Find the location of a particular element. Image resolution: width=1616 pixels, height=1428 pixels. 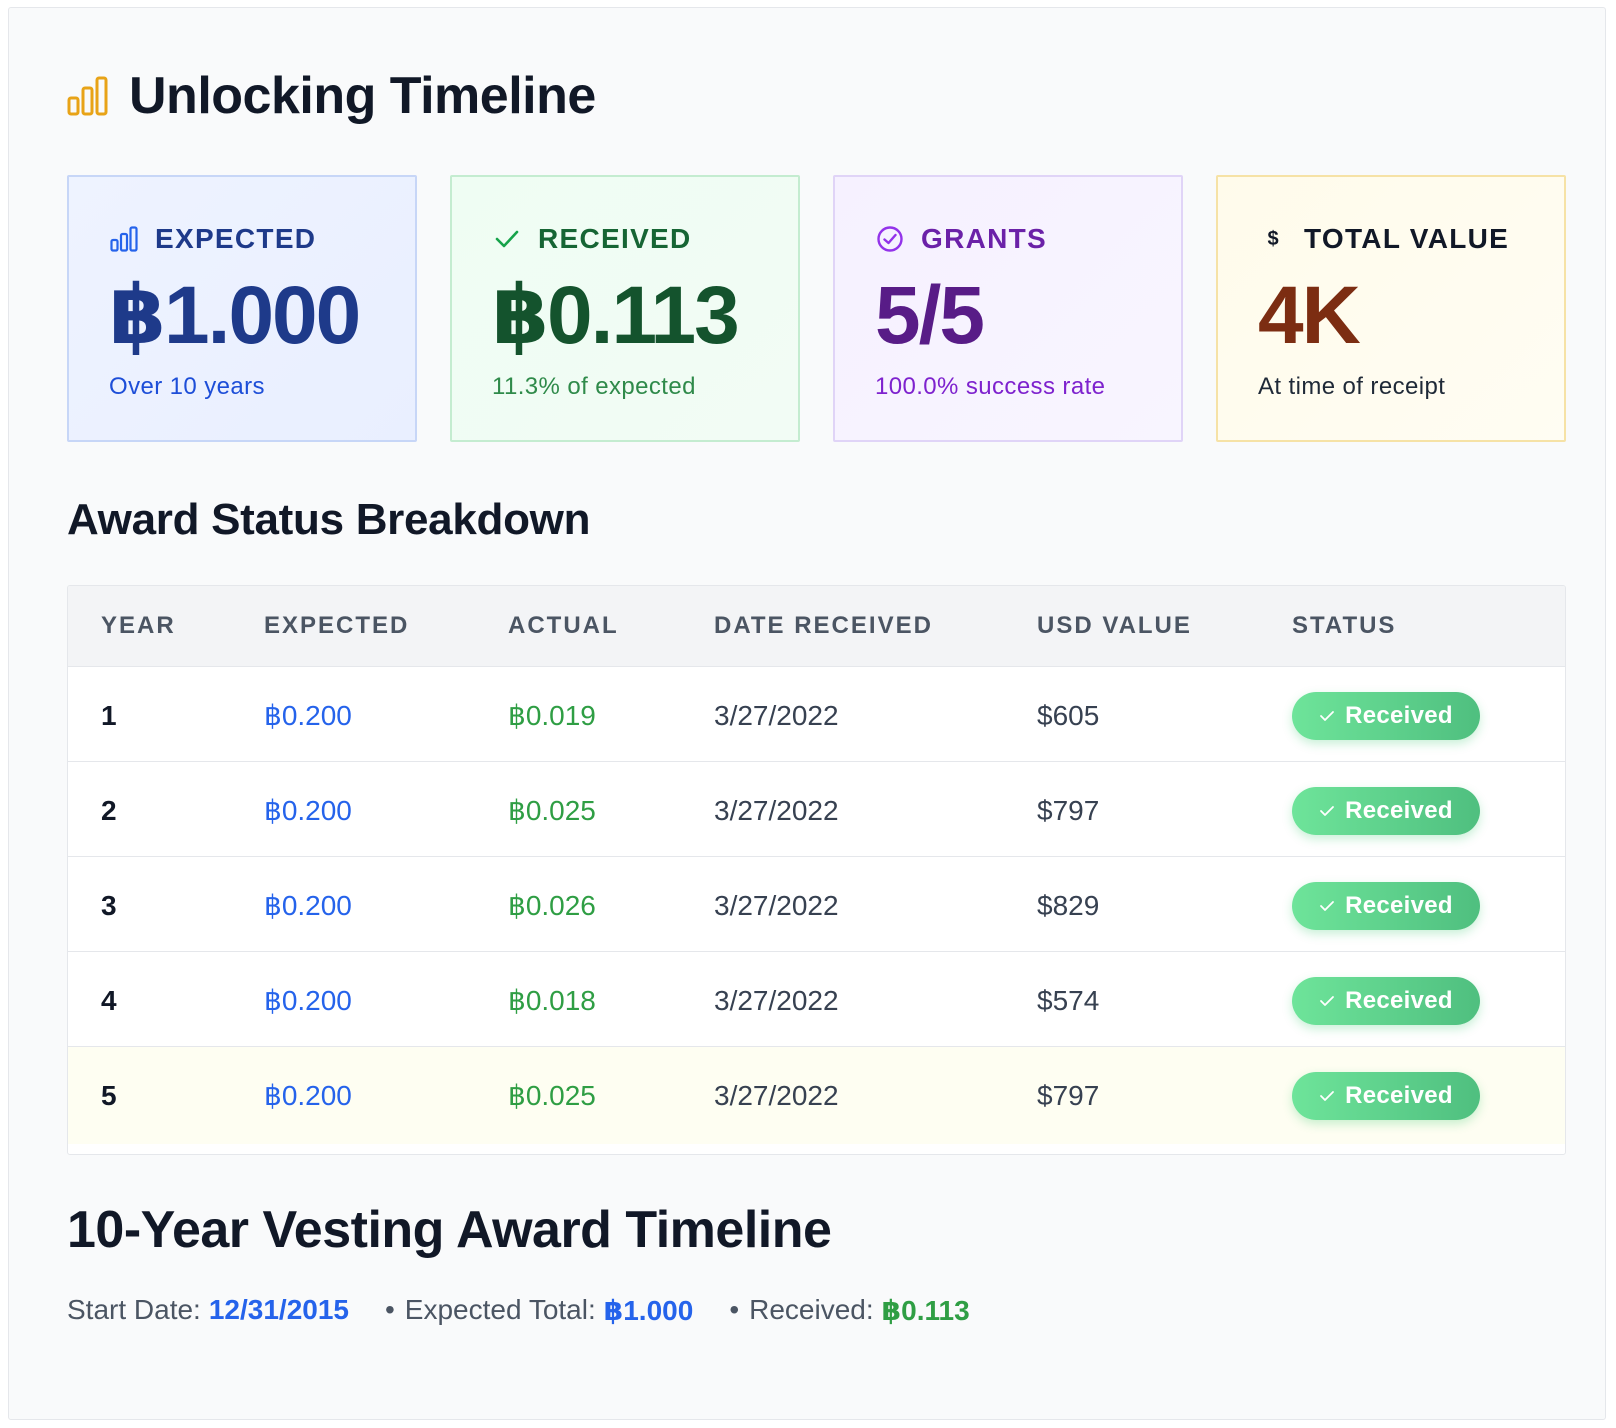

column-header-status: STATUS is located at coordinates (1344, 626).